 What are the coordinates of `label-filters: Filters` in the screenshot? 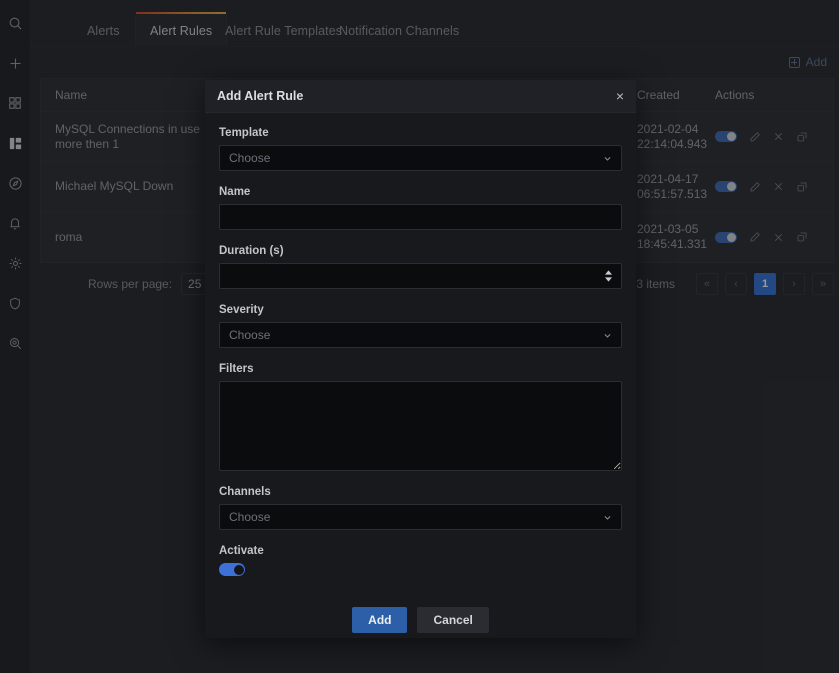 It's located at (236, 369).